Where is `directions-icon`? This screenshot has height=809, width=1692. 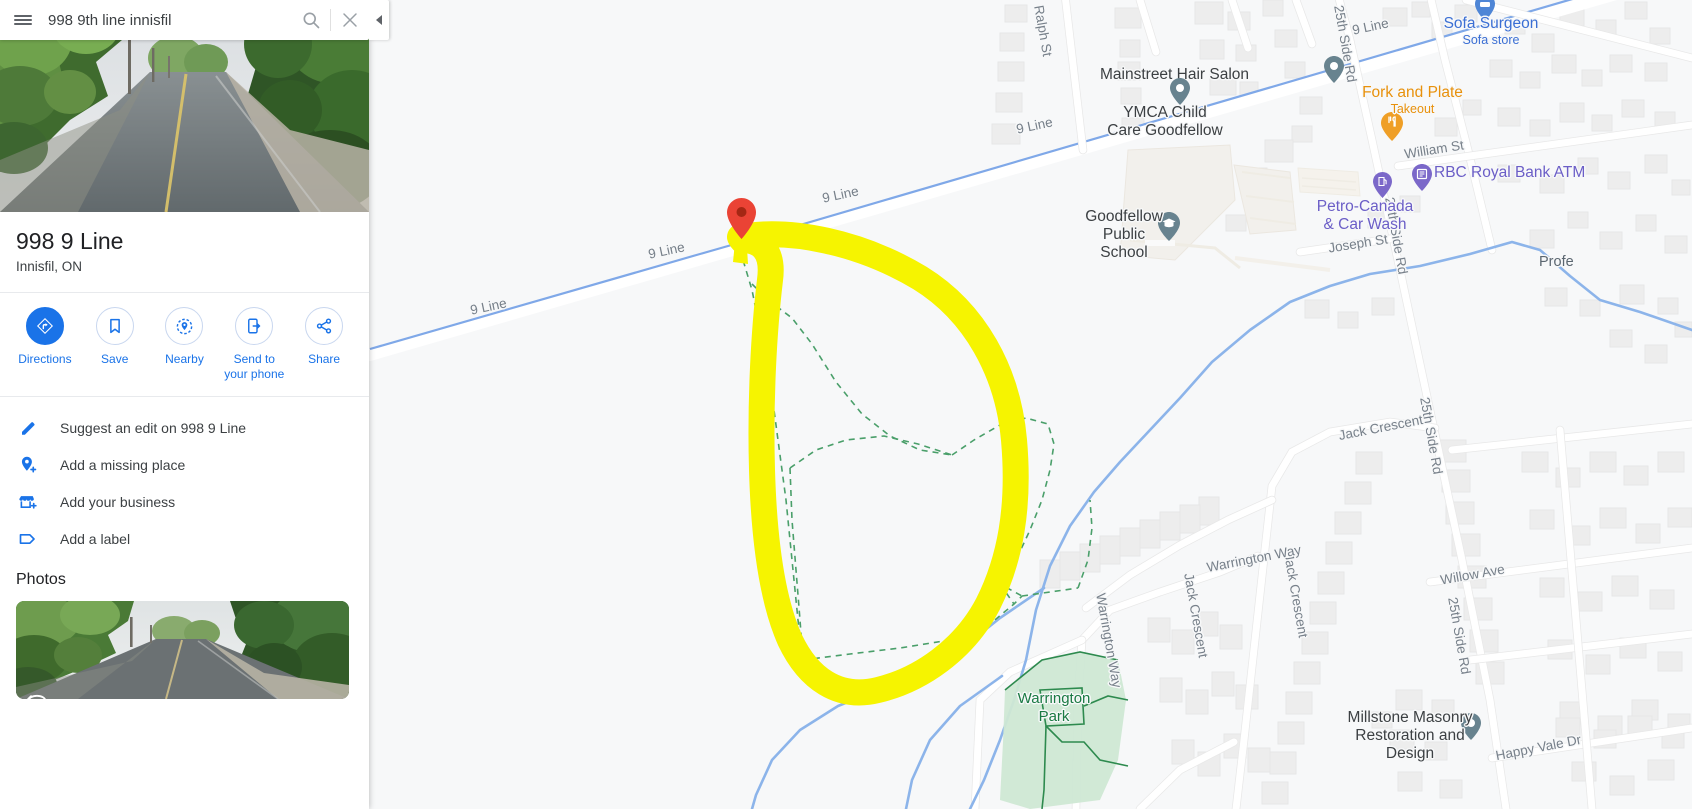
directions-icon is located at coordinates (44, 326).